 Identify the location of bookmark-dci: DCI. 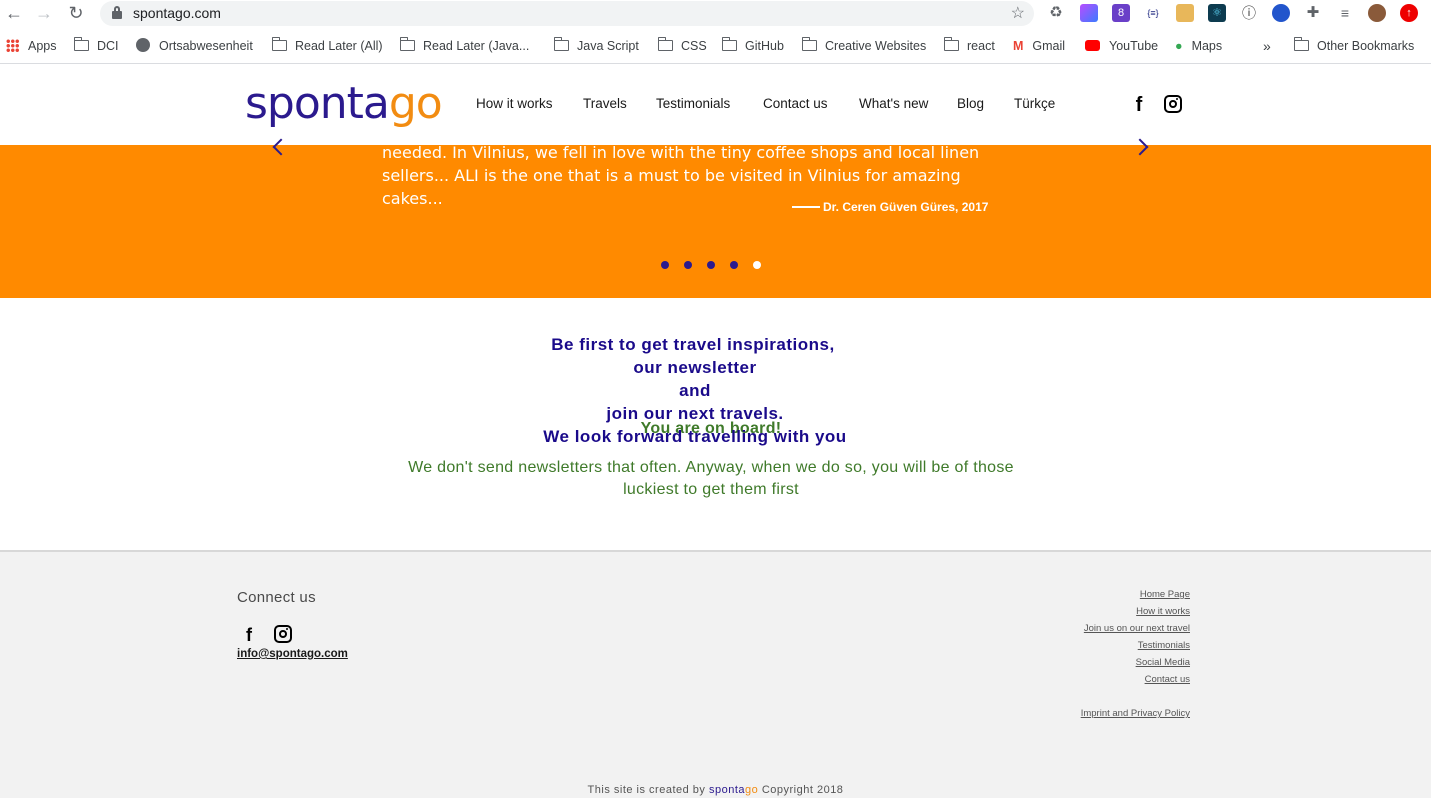
(96, 46).